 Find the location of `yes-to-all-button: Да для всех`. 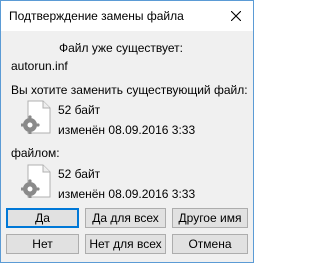

yes-to-all-button: Да для всех is located at coordinates (125, 218).